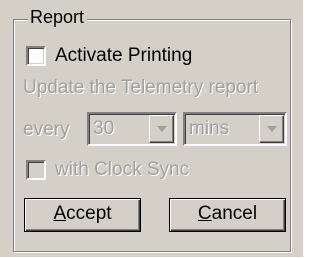 The width and height of the screenshot is (320, 258). Describe the element at coordinates (122, 169) in the screenshot. I see `clock-sync-label: with Clock Sync` at that location.